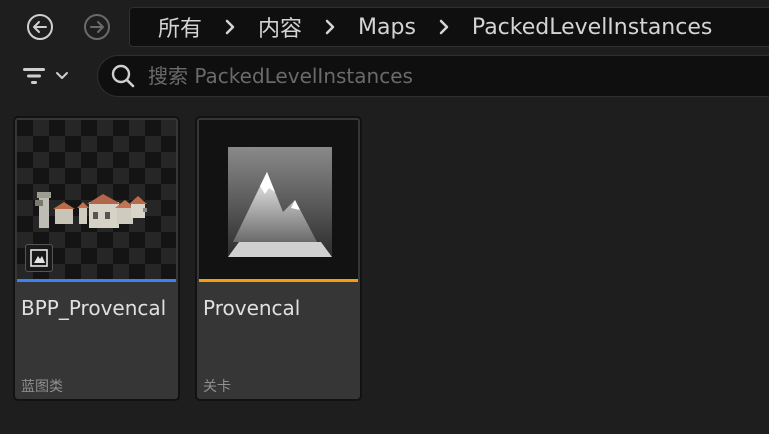  I want to click on breadcrumb-item-content: 内容, so click(280, 27).